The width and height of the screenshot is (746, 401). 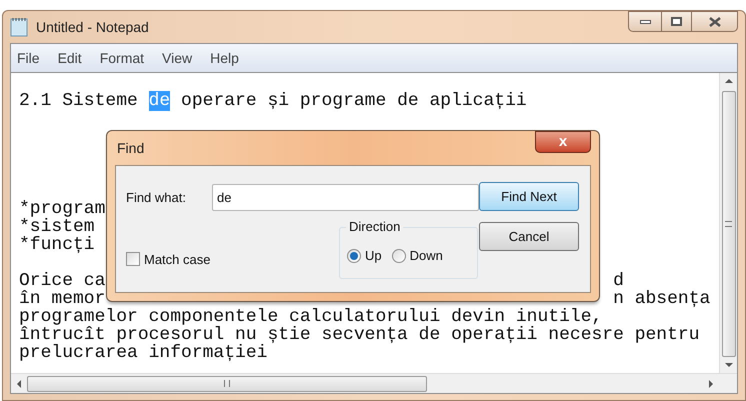 I want to click on minimize-button, so click(x=645, y=21).